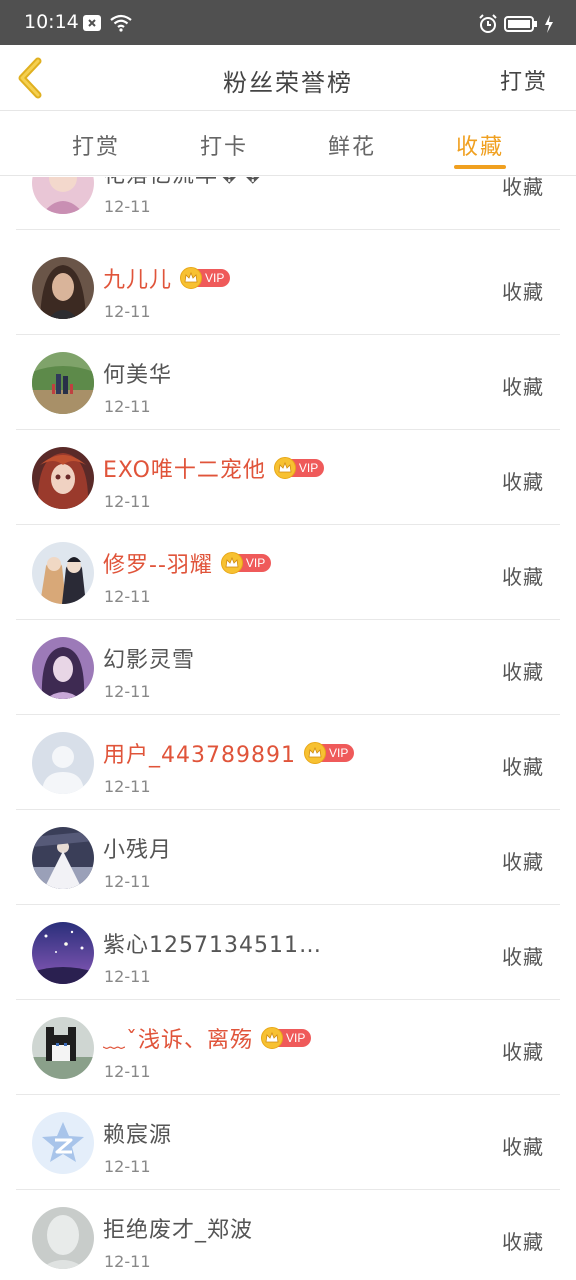  I want to click on battery-icon, so click(521, 26).